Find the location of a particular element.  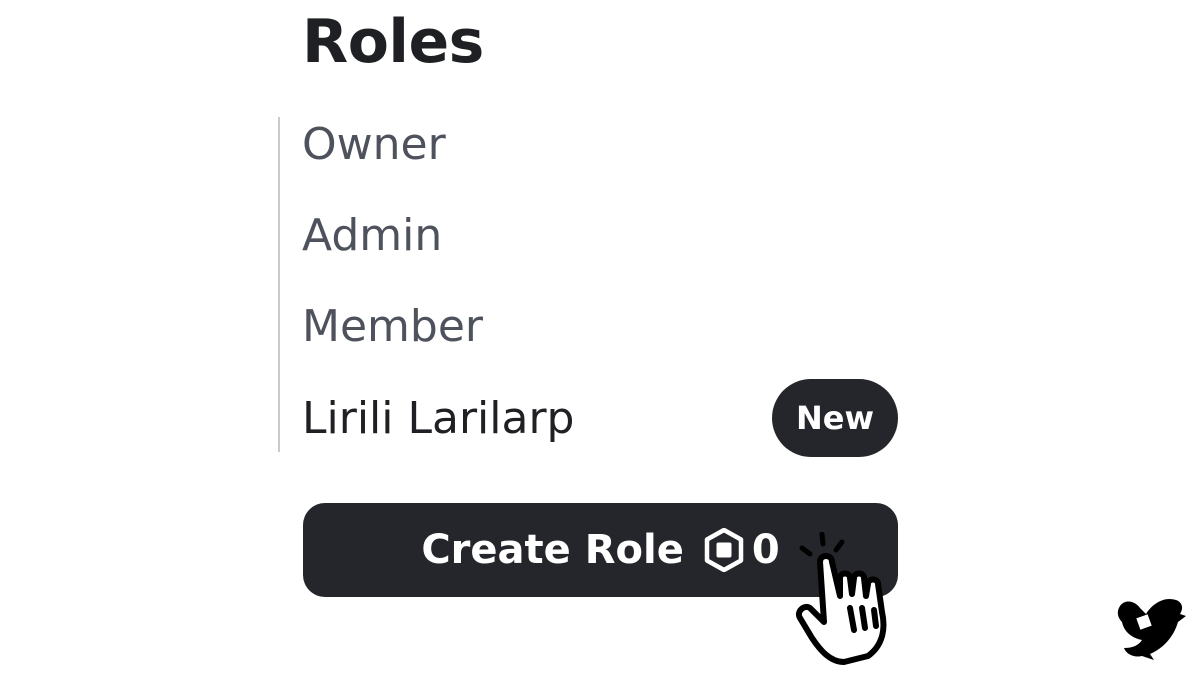

role-item-member: Member is located at coordinates (601, 326).